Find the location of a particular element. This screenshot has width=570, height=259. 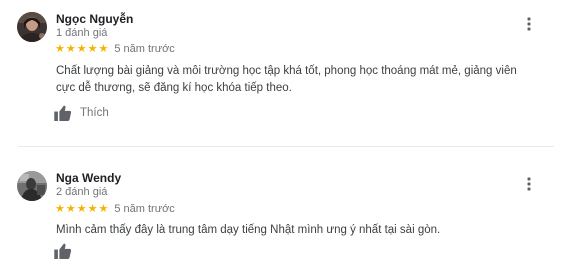

like-label: Thích is located at coordinates (94, 113).